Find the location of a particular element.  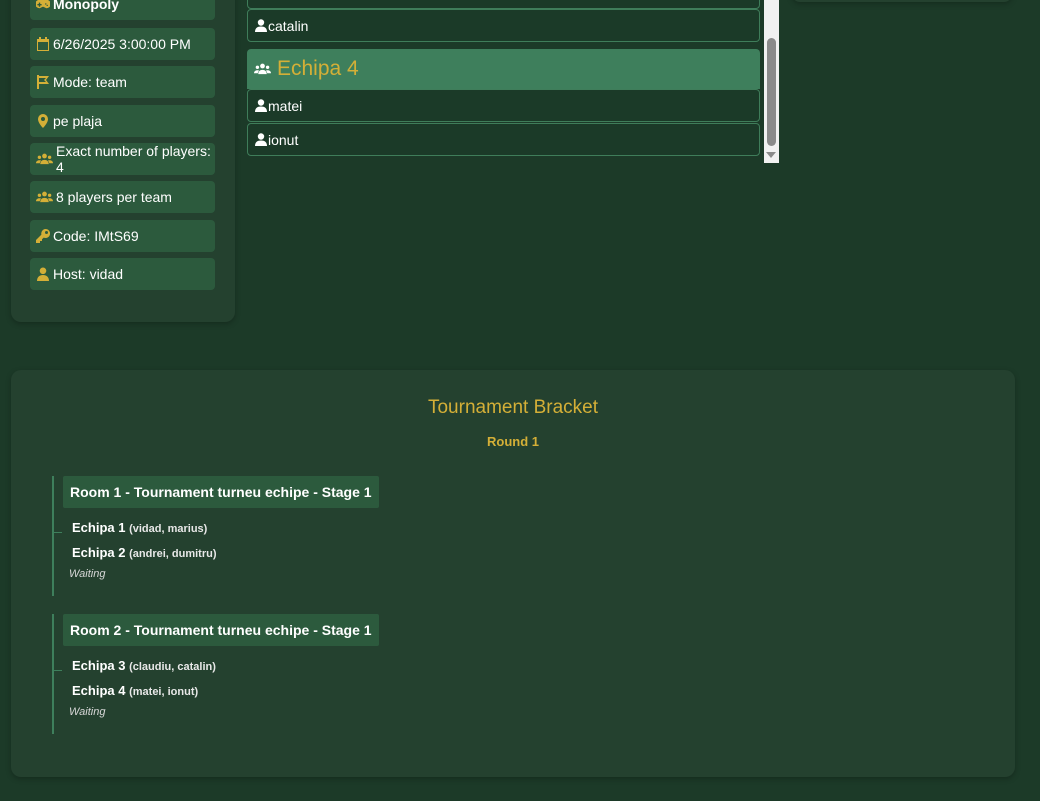

match-team: Echipa 4 (matei, ionut) is located at coordinates (135, 690).